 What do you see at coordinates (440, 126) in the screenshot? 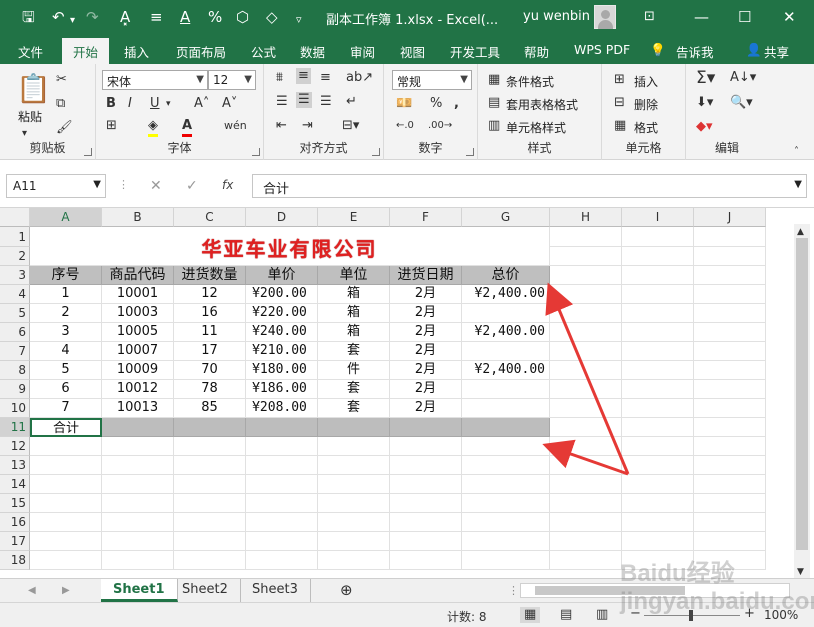
I see `decrease-decimal-icon: .00→` at bounding box center [440, 126].